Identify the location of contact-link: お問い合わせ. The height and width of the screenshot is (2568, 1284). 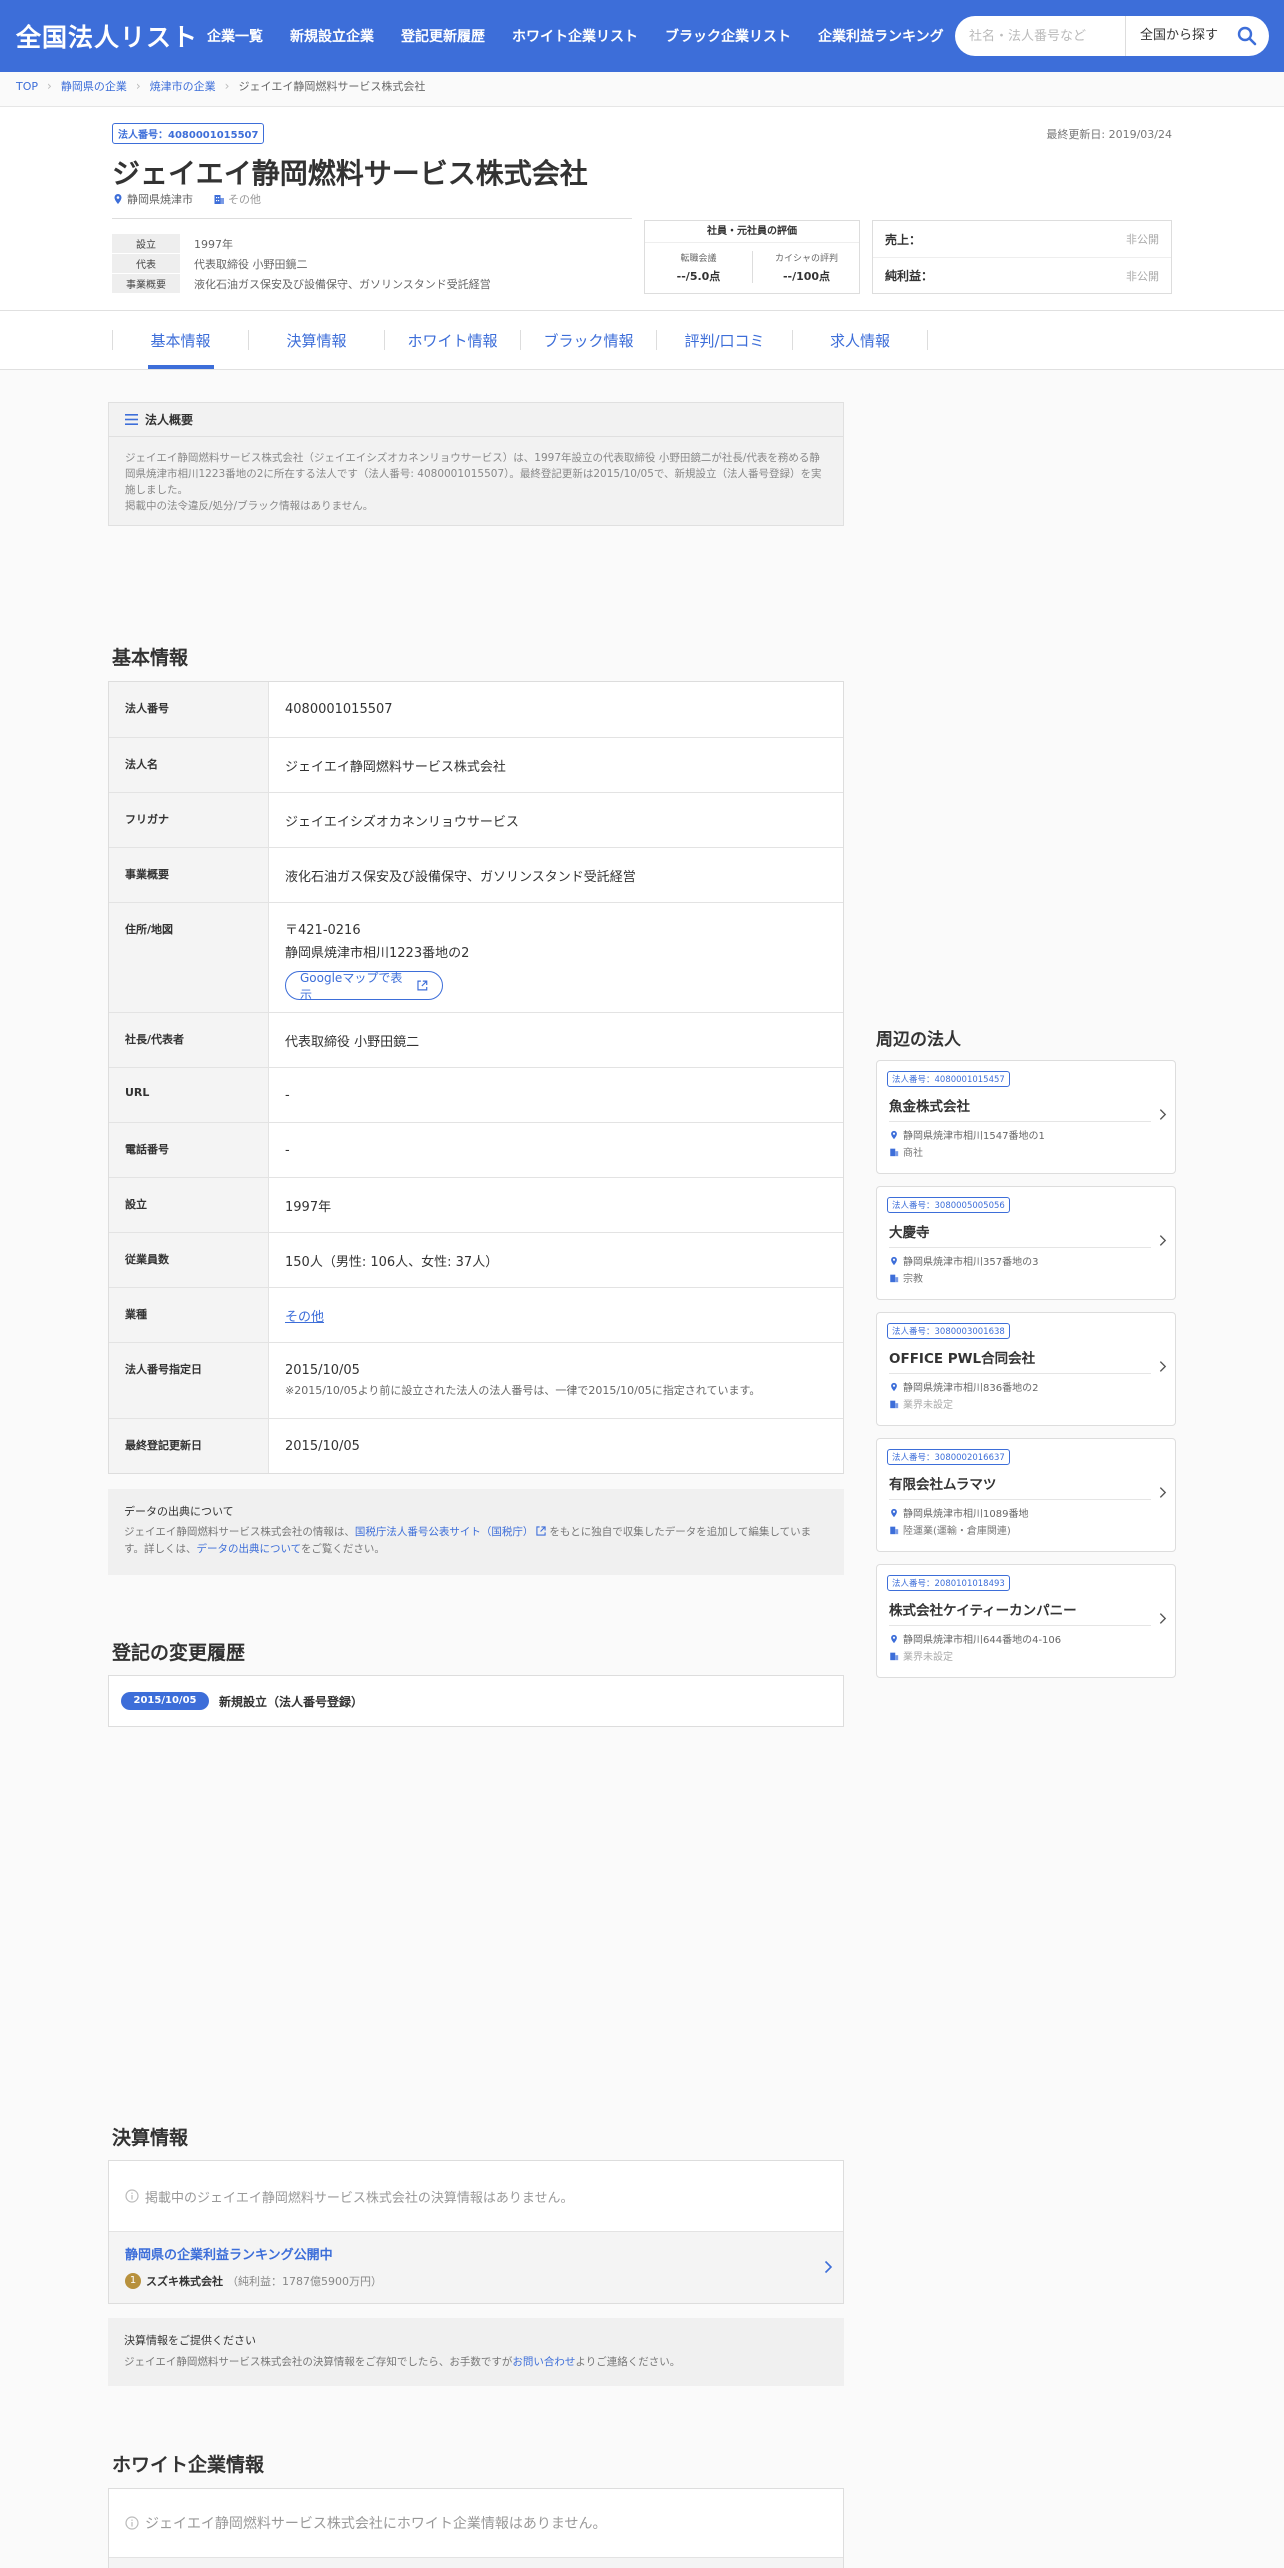
(543, 2362).